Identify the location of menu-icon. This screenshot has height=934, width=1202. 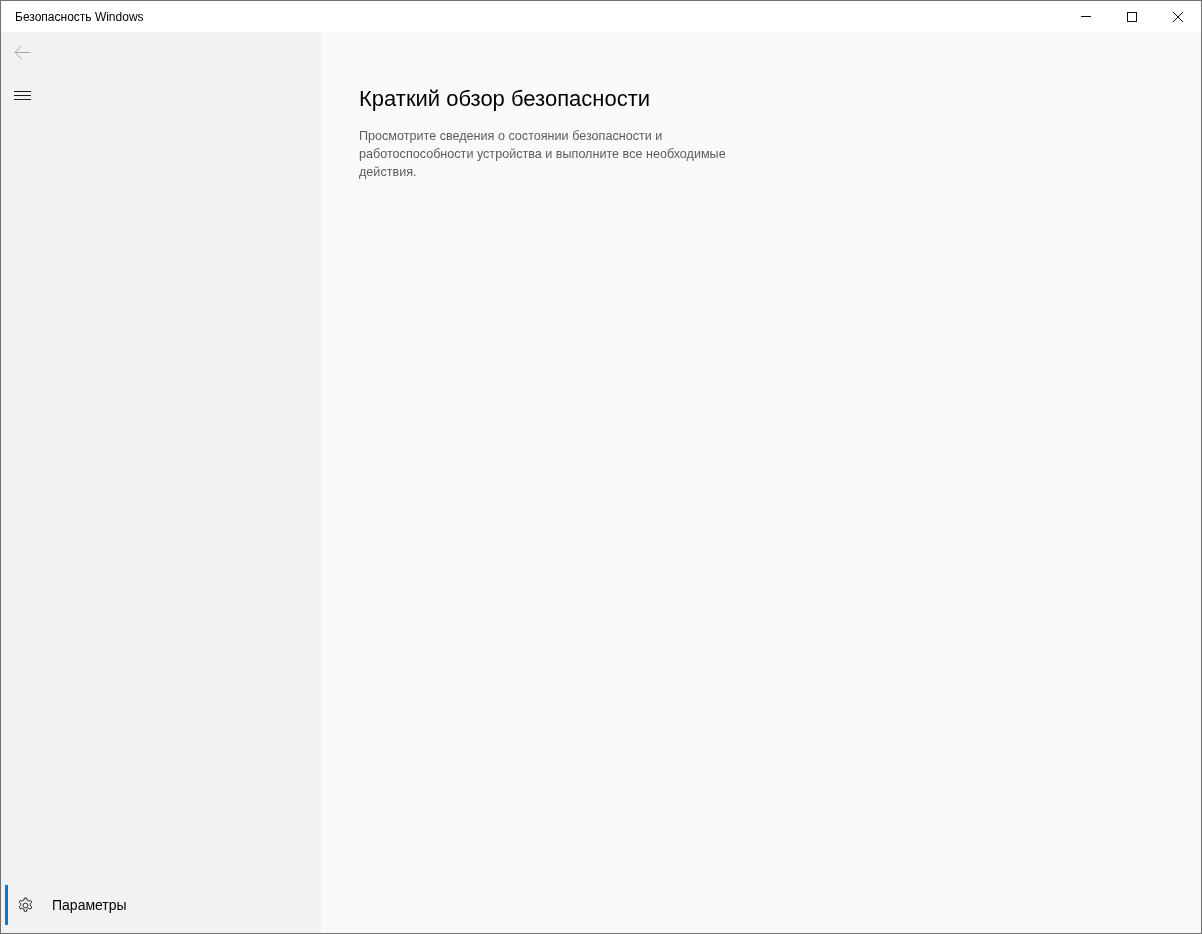
(22, 95).